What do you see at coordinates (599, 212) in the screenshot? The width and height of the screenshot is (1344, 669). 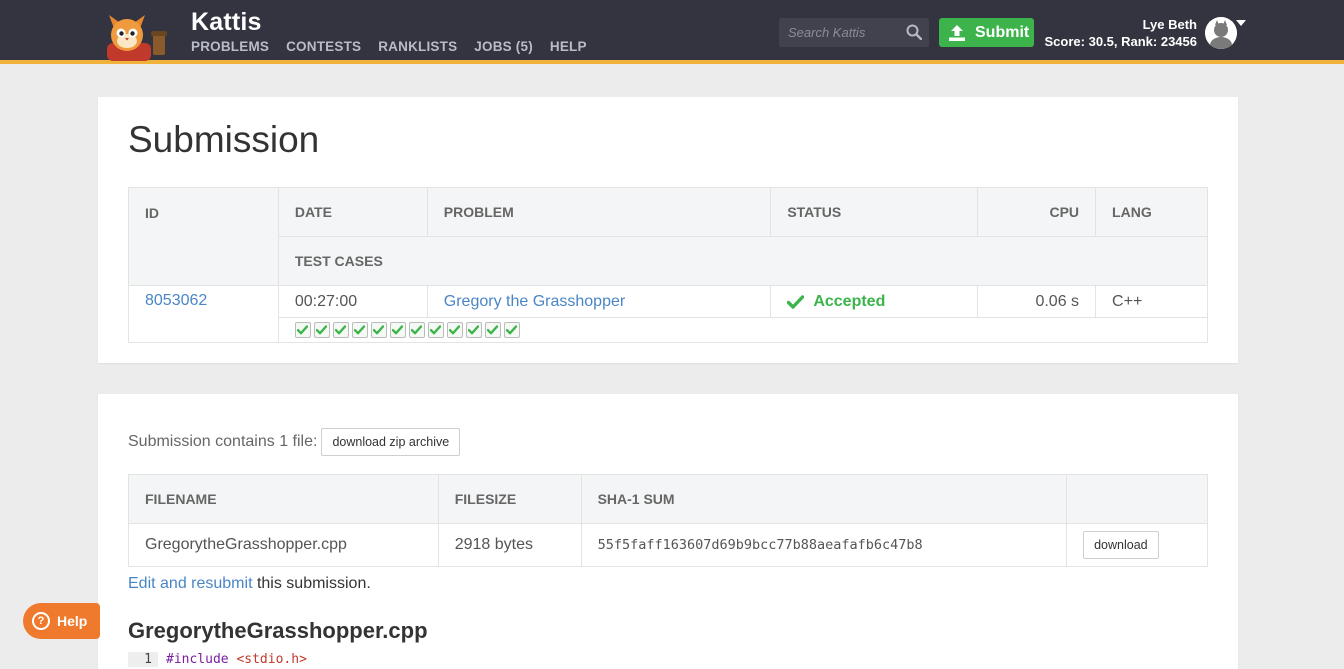 I see `col-problem: PROBLEM` at bounding box center [599, 212].